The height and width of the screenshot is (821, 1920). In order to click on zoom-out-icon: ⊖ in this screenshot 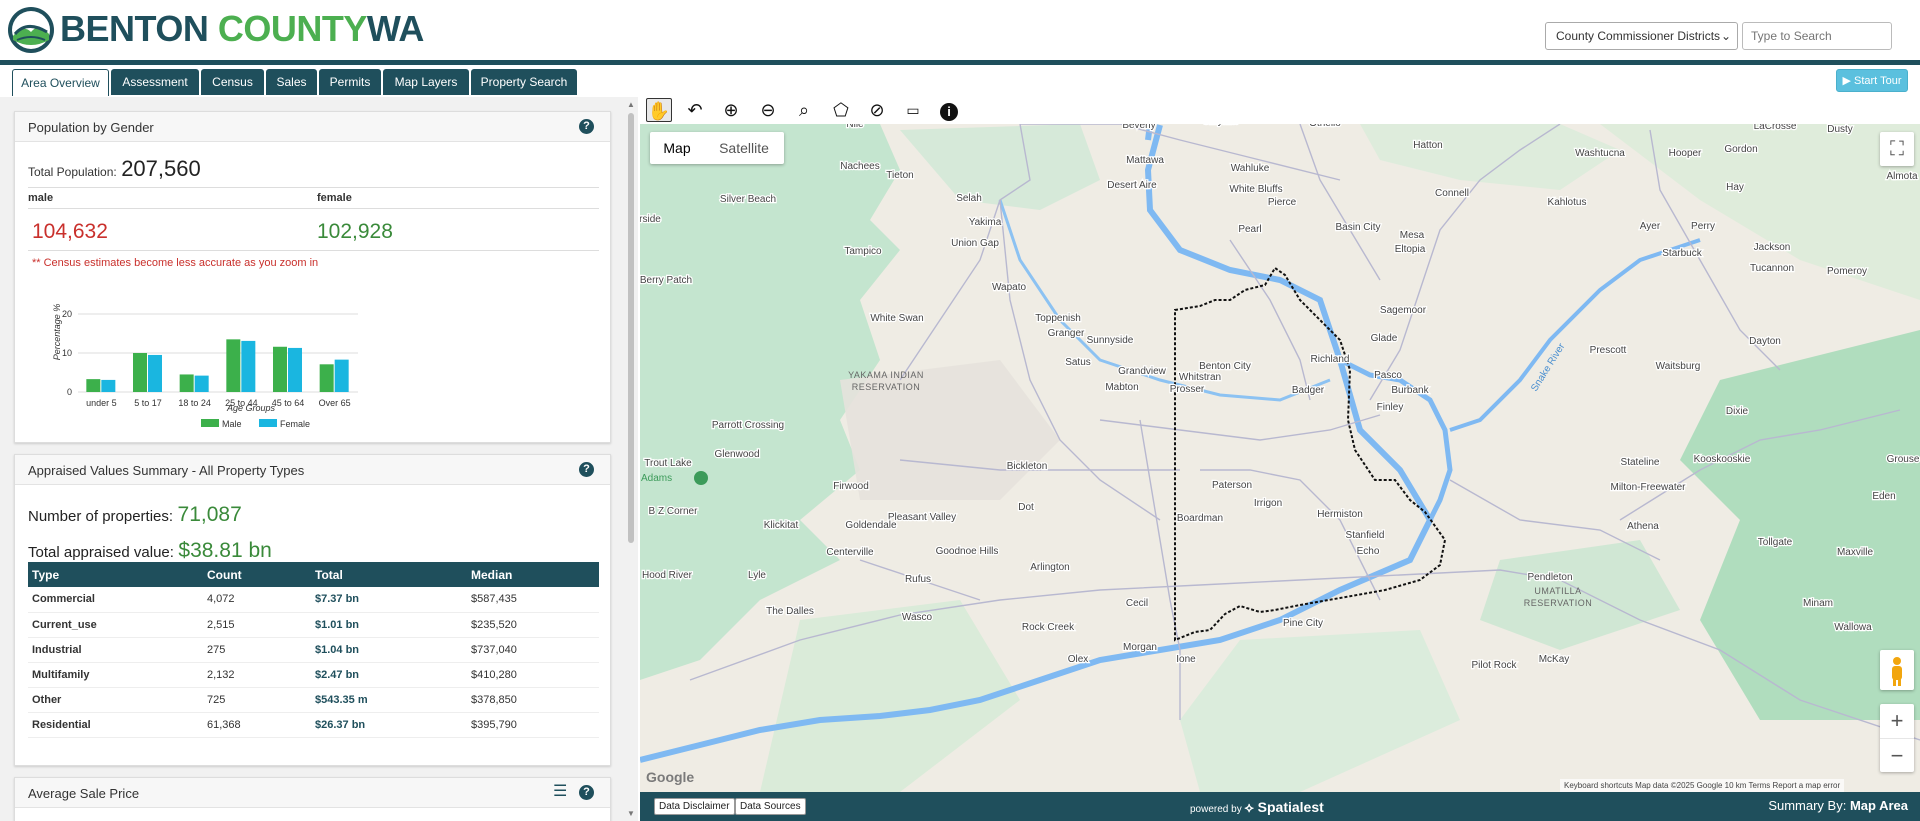, I will do `click(768, 110)`.